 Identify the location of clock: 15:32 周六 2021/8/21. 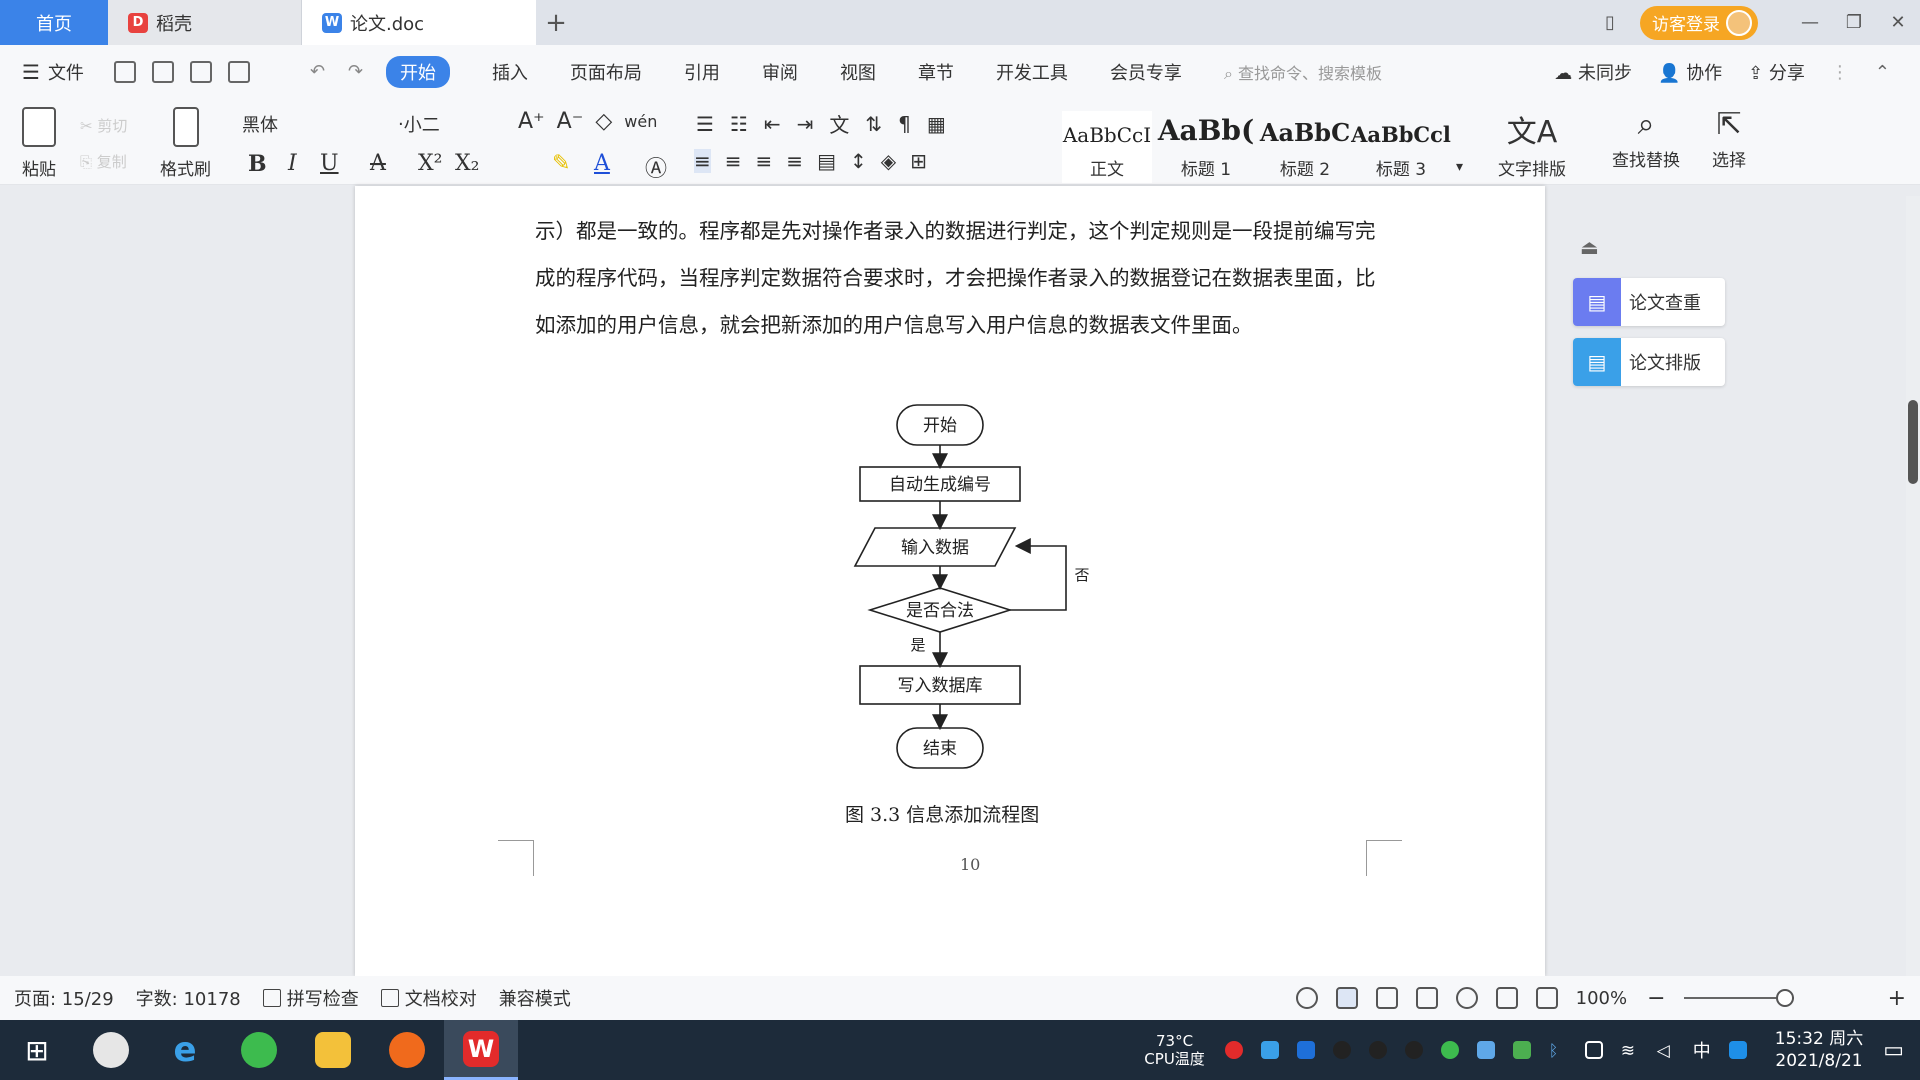
(1819, 1050).